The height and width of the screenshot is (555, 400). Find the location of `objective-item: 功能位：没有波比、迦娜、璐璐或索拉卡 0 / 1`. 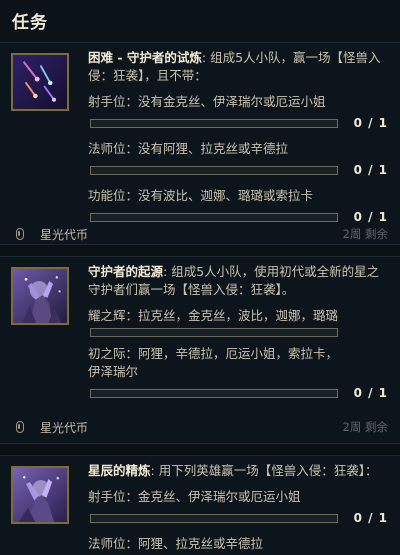

objective-item: 功能位：没有波比、迦娜、璐璐或索拉卡 0 / 1 is located at coordinates (238, 206).